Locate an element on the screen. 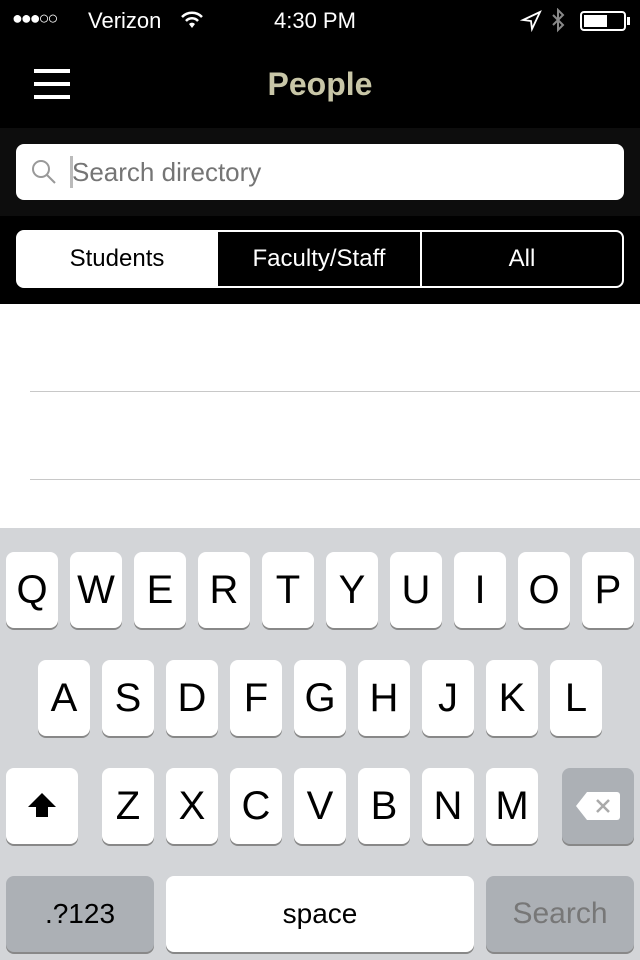 The height and width of the screenshot is (960, 640). key-a: A is located at coordinates (64, 698).